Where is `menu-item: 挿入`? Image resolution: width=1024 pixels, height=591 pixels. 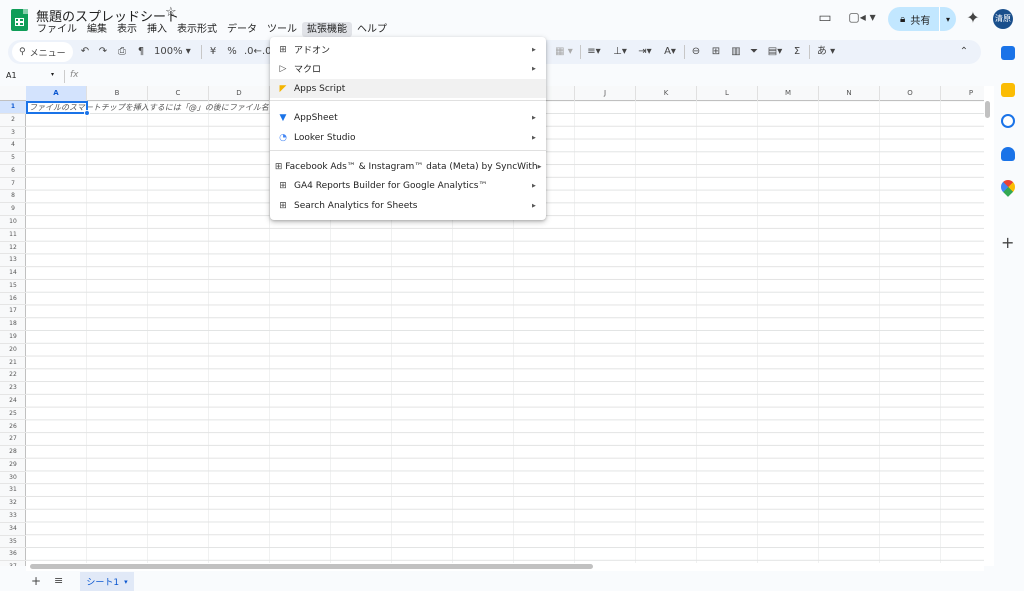 menu-item: 挿入 is located at coordinates (157, 29).